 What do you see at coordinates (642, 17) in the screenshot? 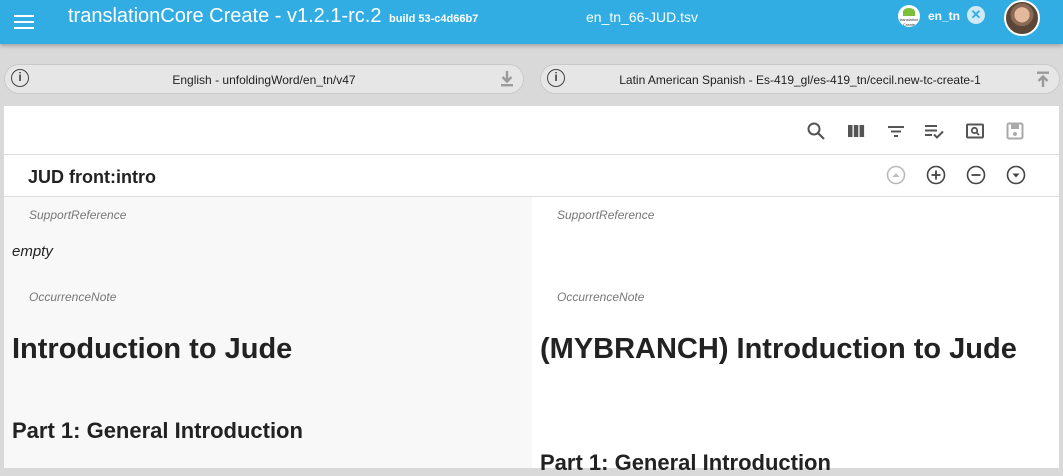
I see `file-name: en_tn_66-JUD.tsv` at bounding box center [642, 17].